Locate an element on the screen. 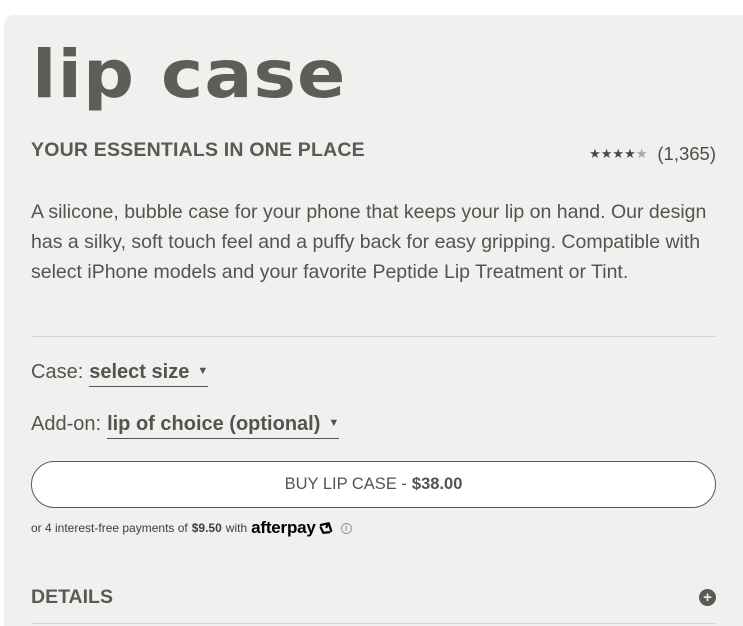 This screenshot has width=743, height=626. case-size-select: select size ▼ is located at coordinates (149, 374).